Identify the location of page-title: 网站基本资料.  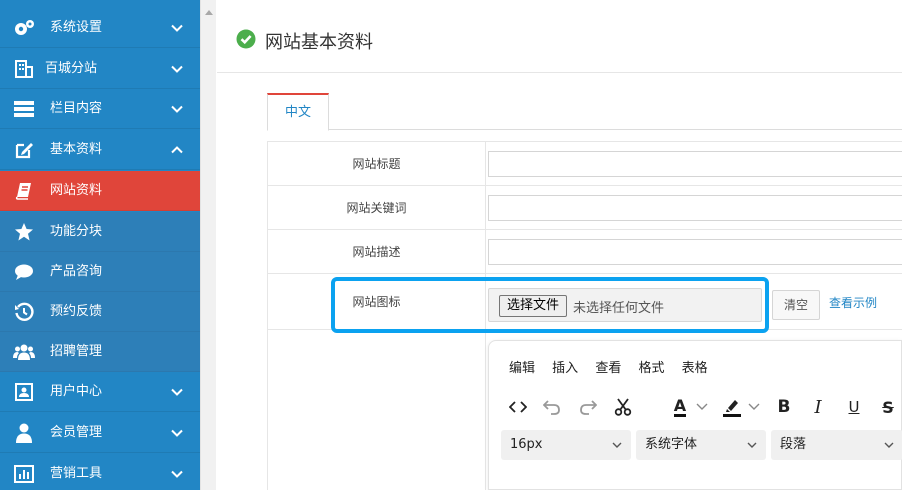
(319, 42).